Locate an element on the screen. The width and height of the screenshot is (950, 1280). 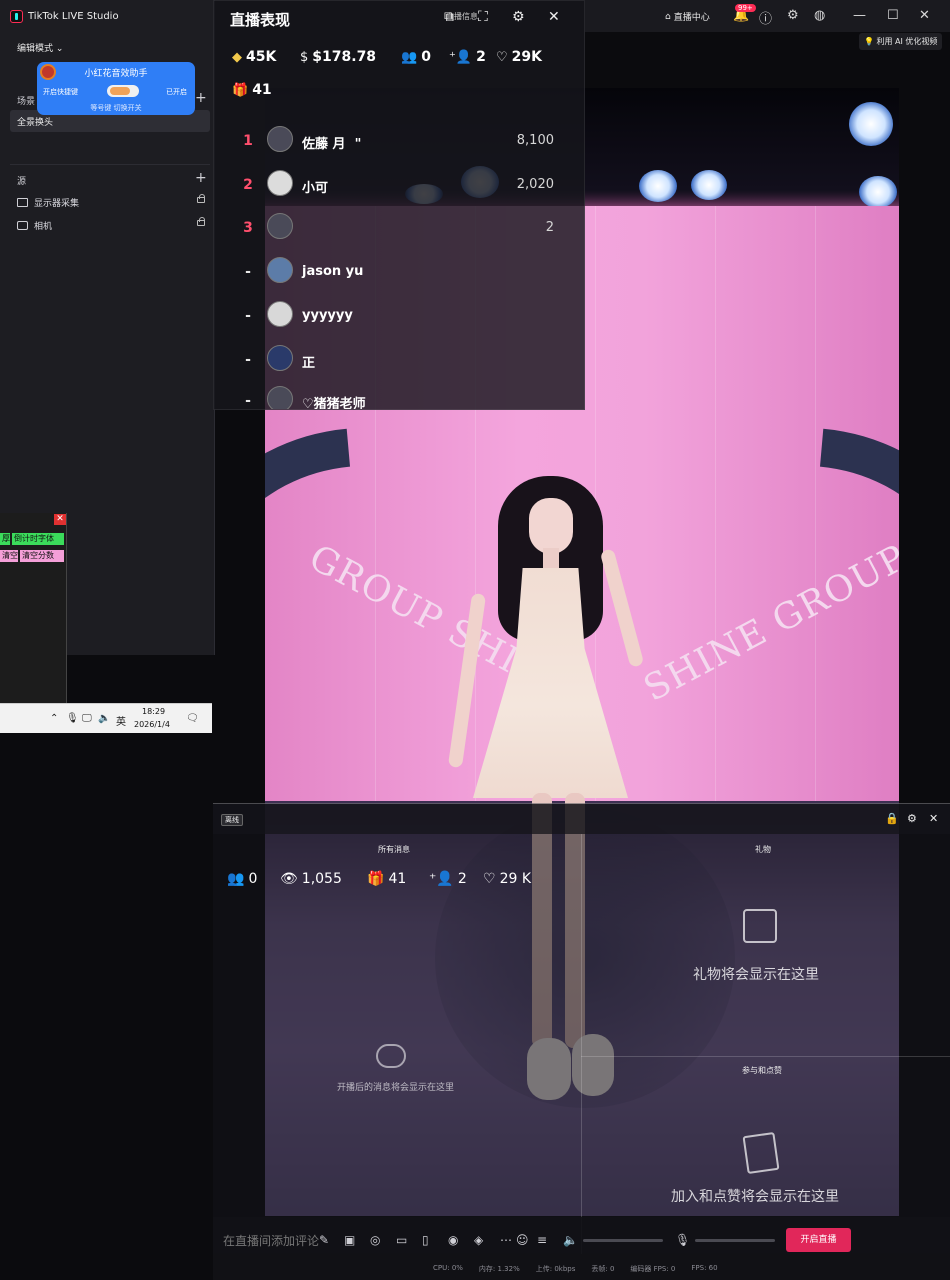
go-live-button: 开启直播 is located at coordinates (818, 1240).